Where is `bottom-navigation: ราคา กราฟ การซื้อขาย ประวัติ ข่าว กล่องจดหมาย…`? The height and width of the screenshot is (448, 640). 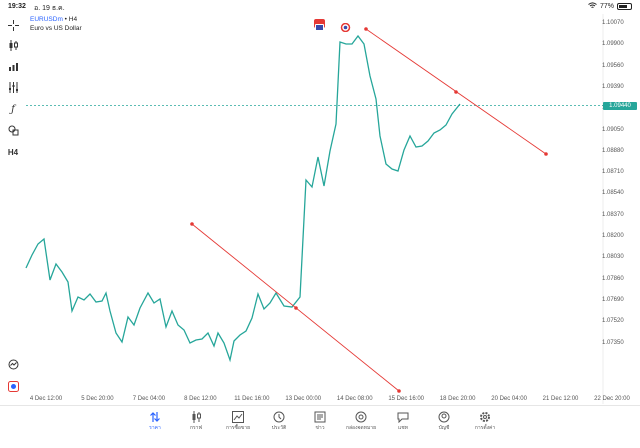
bottom-navigation: ราคา กราฟ การซื้อขาย ประวัติ ข่าว กล่องจดหมาย… is located at coordinates (320, 426).